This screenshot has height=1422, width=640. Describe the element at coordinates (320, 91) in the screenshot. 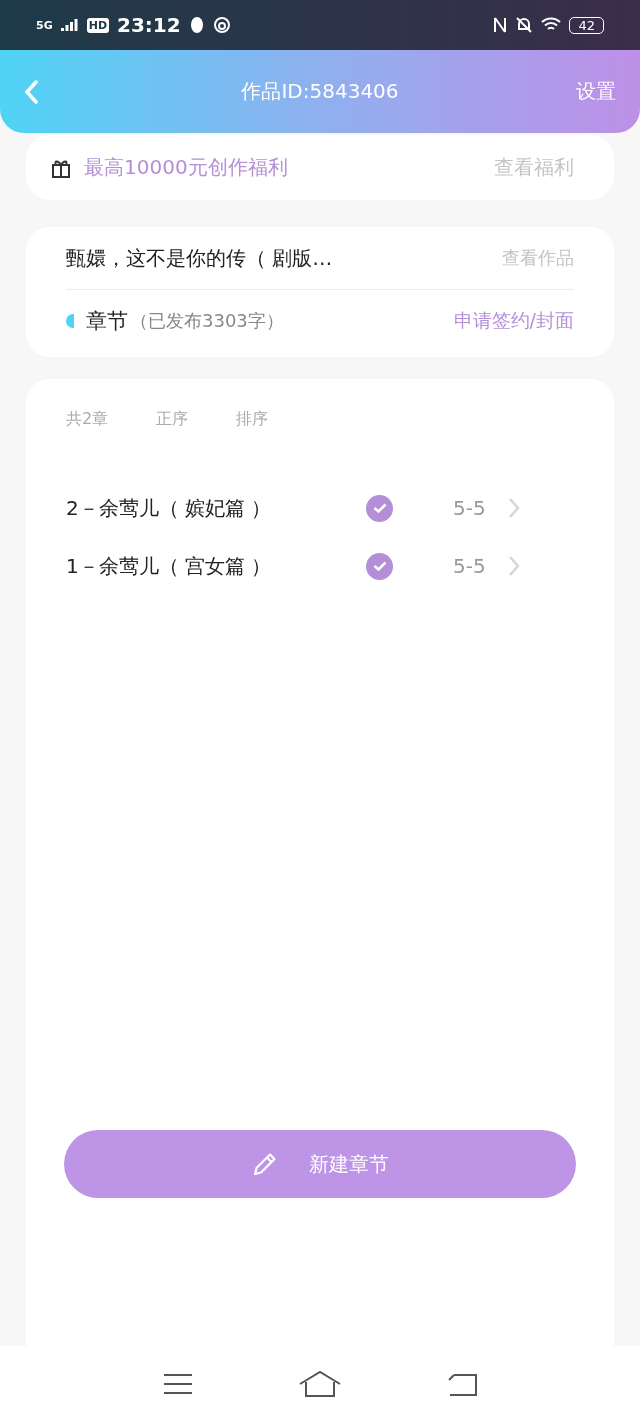

I see `page-title: 作品ID:5843406` at that location.